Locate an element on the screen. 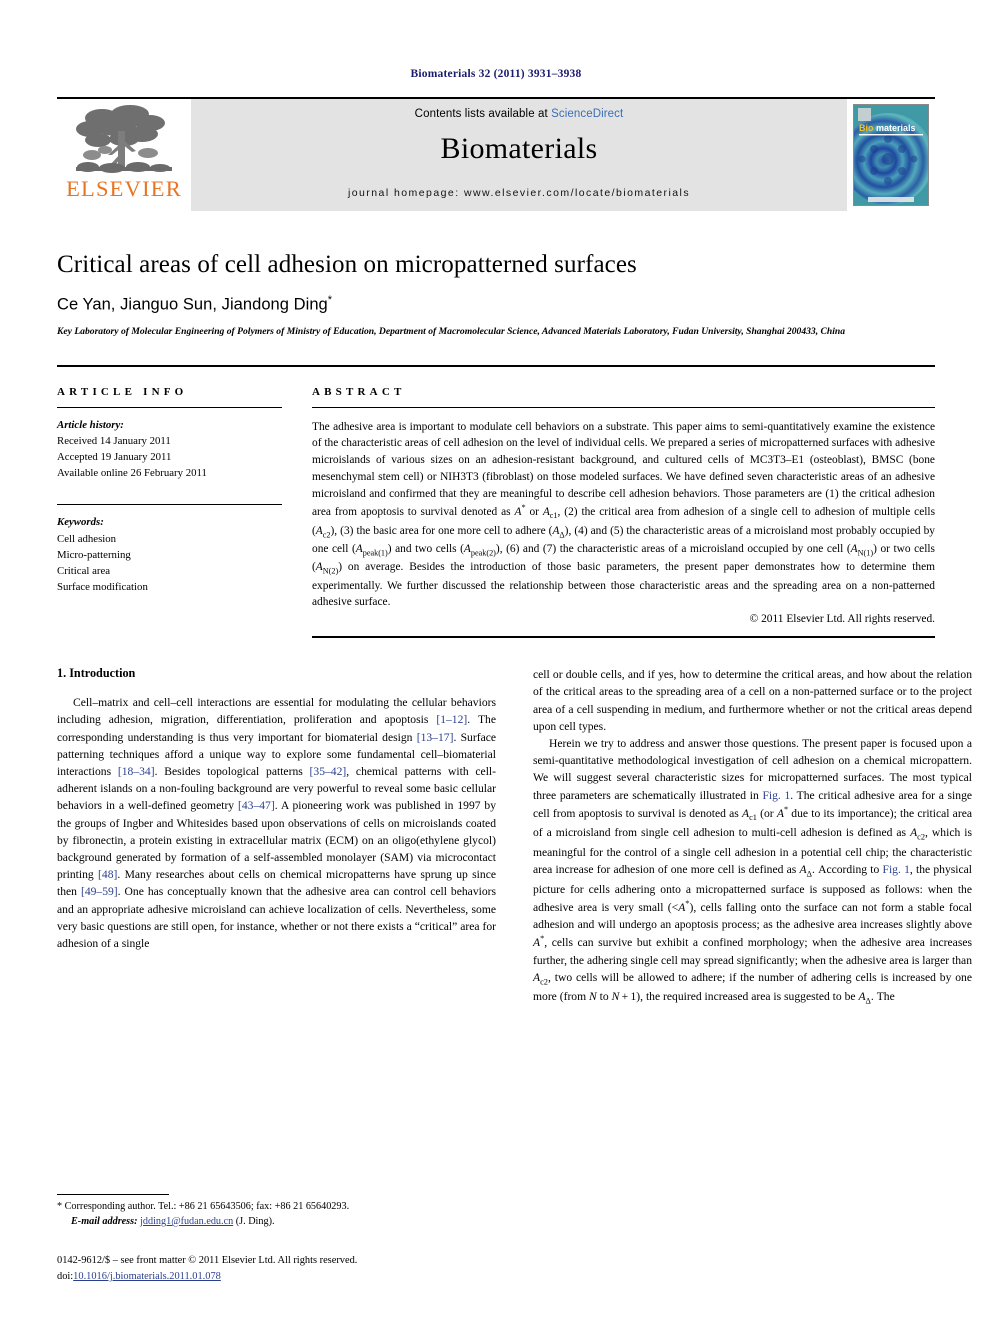 This screenshot has width=992, height=1323. reference-link: [48] is located at coordinates (107, 874).